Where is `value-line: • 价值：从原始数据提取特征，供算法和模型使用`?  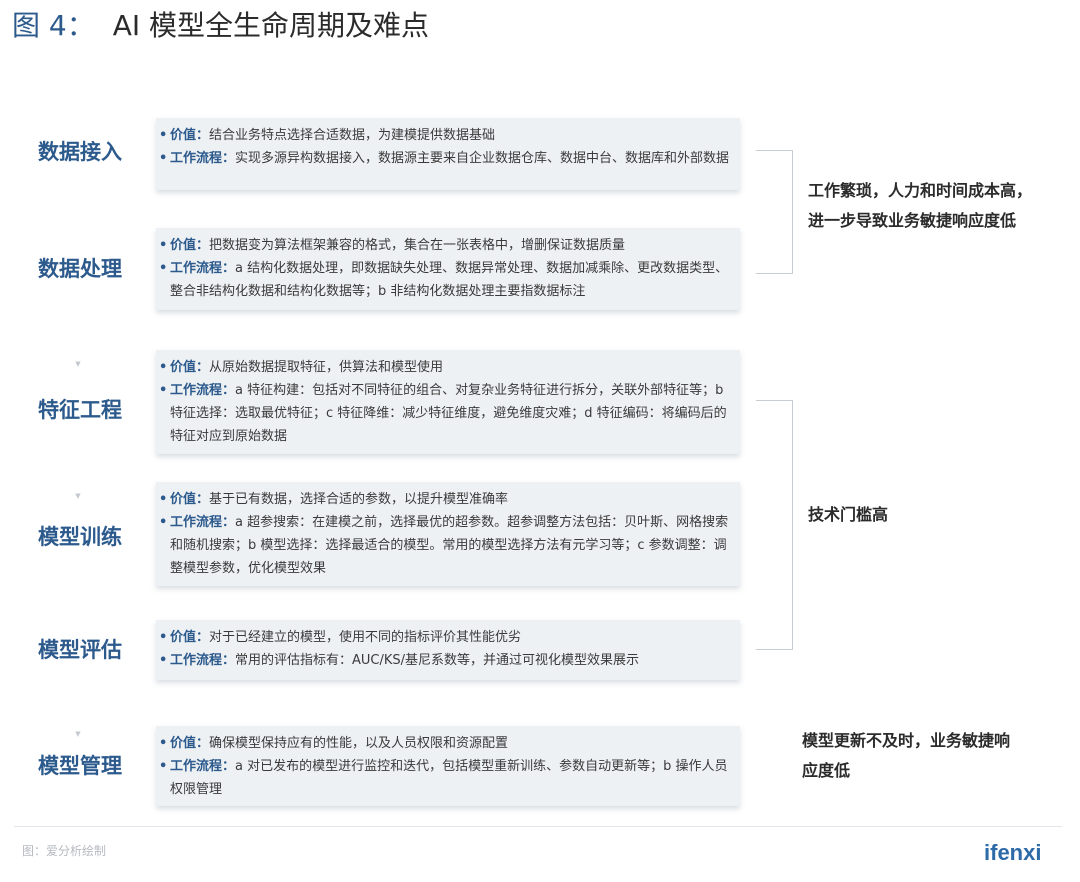
value-line: • 价值：从原始数据提取特征，供算法和模型使用 is located at coordinates (443, 367).